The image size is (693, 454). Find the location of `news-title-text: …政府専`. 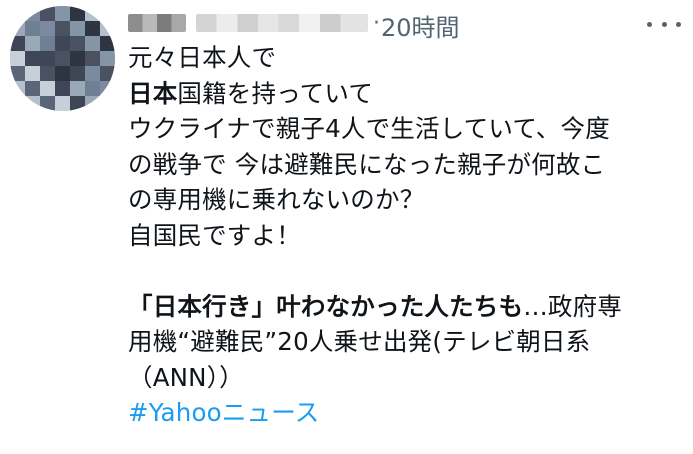

news-title-text: …政府専 is located at coordinates (572, 306).